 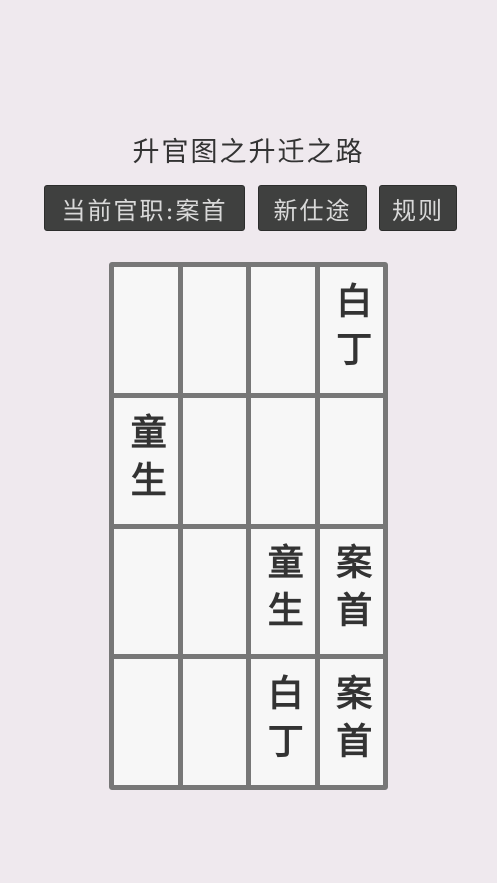 What do you see at coordinates (214, 591) in the screenshot?
I see `board-cell-r3-c2` at bounding box center [214, 591].